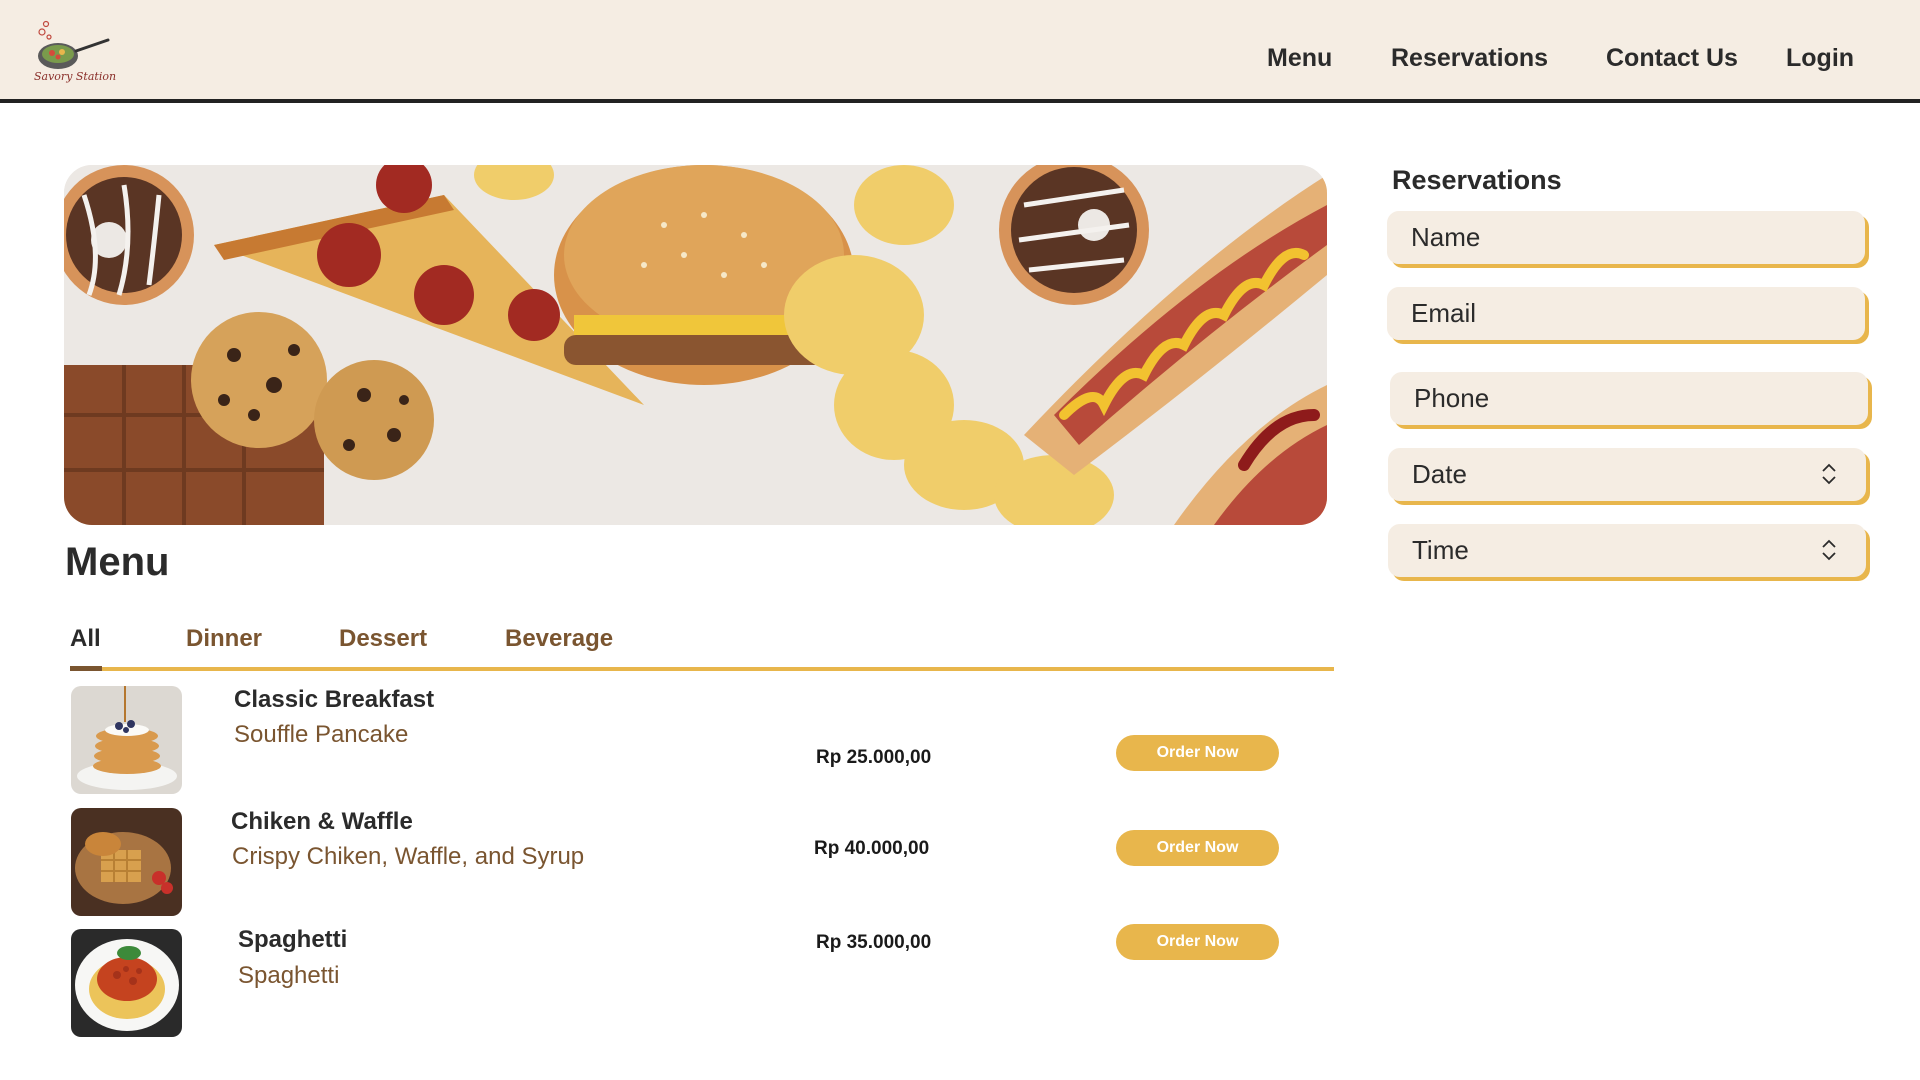  Describe the element at coordinates (1444, 313) in the screenshot. I see `email-field-label: Email` at that location.